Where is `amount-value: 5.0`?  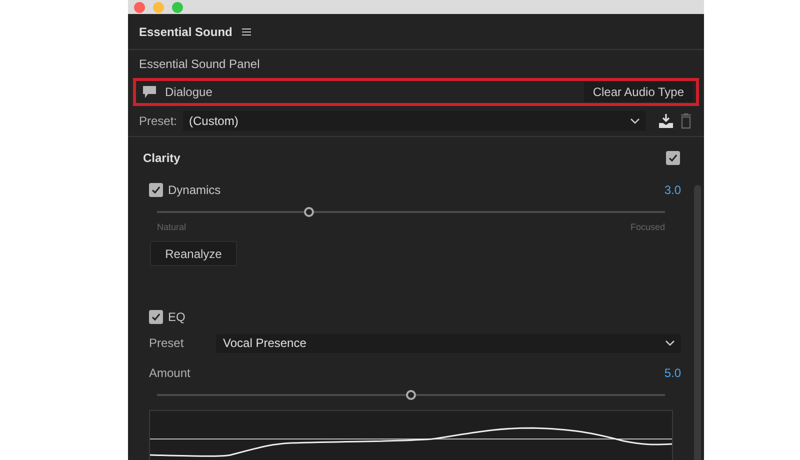
amount-value: 5.0 is located at coordinates (672, 373).